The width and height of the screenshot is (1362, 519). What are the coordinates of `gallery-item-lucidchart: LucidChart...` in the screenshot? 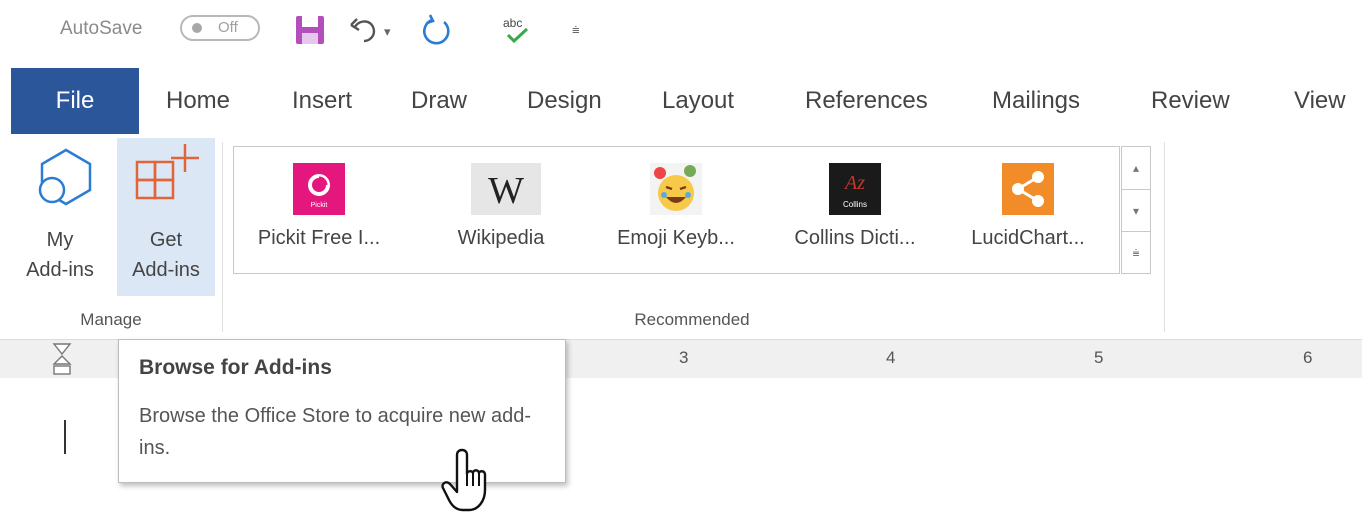 It's located at (1028, 210).